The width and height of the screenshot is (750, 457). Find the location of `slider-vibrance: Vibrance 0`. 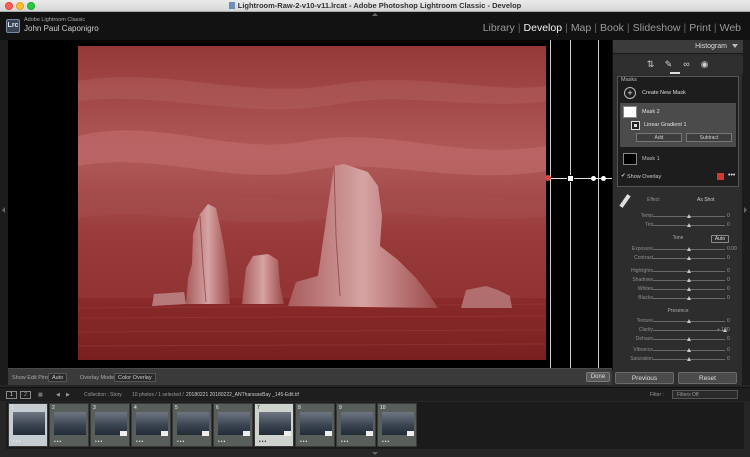

slider-vibrance: Vibrance 0 is located at coordinates (678, 351).